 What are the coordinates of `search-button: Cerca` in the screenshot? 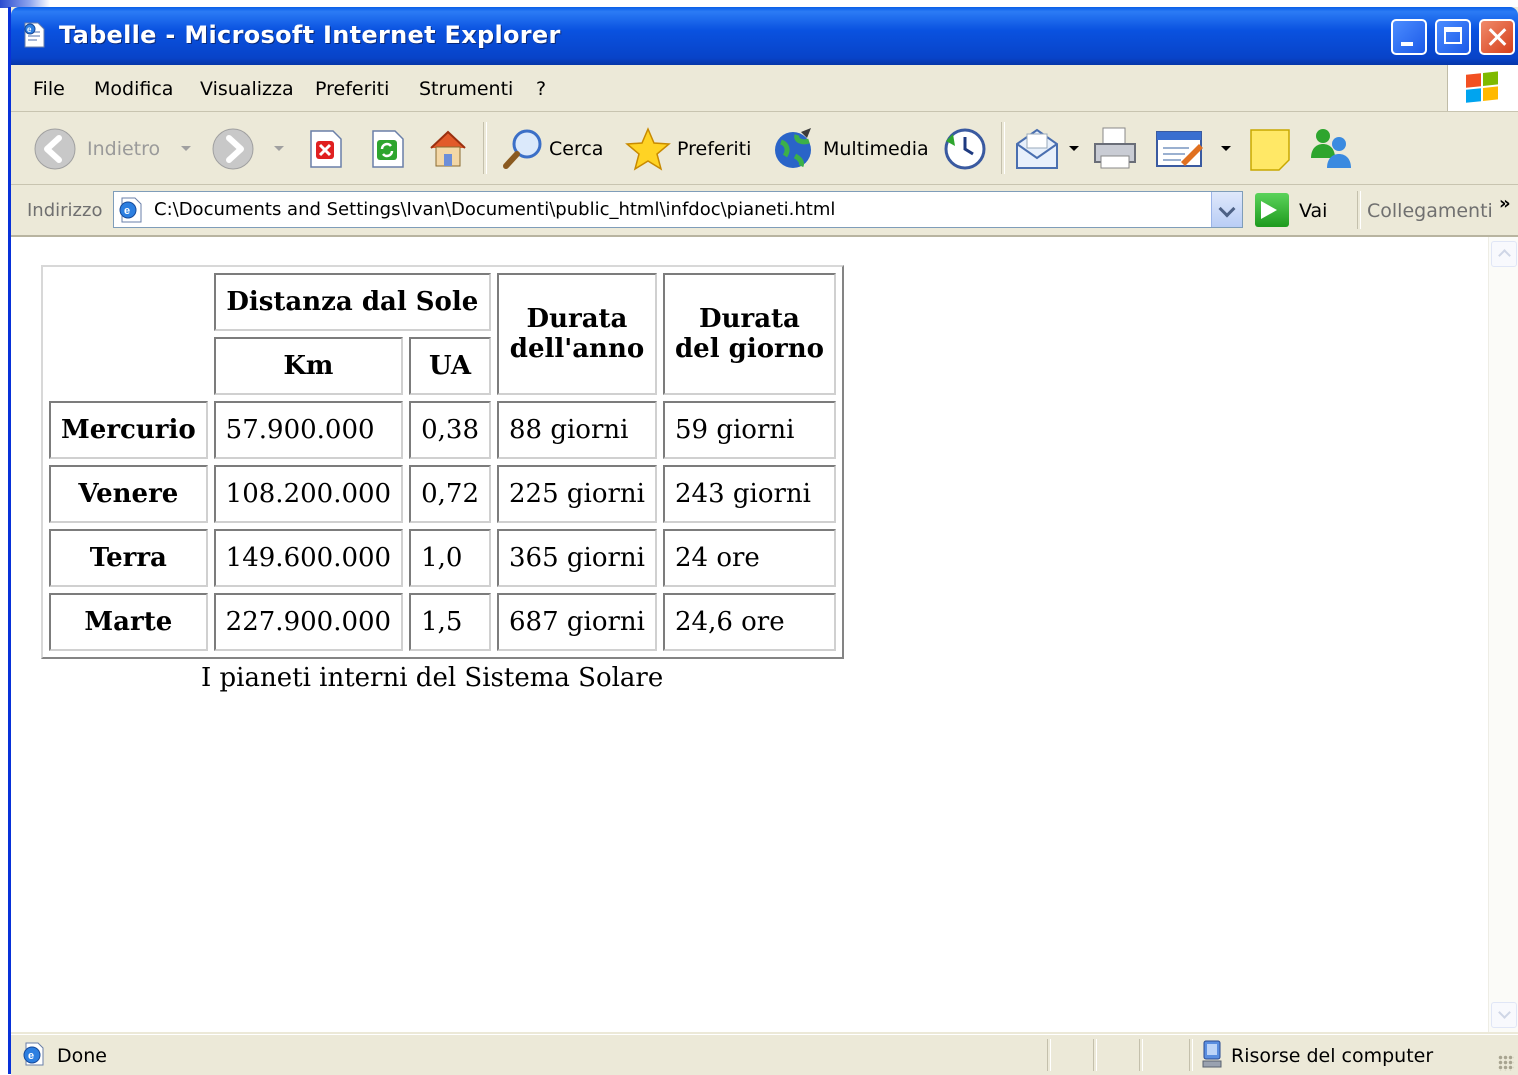 It's located at (556, 148).